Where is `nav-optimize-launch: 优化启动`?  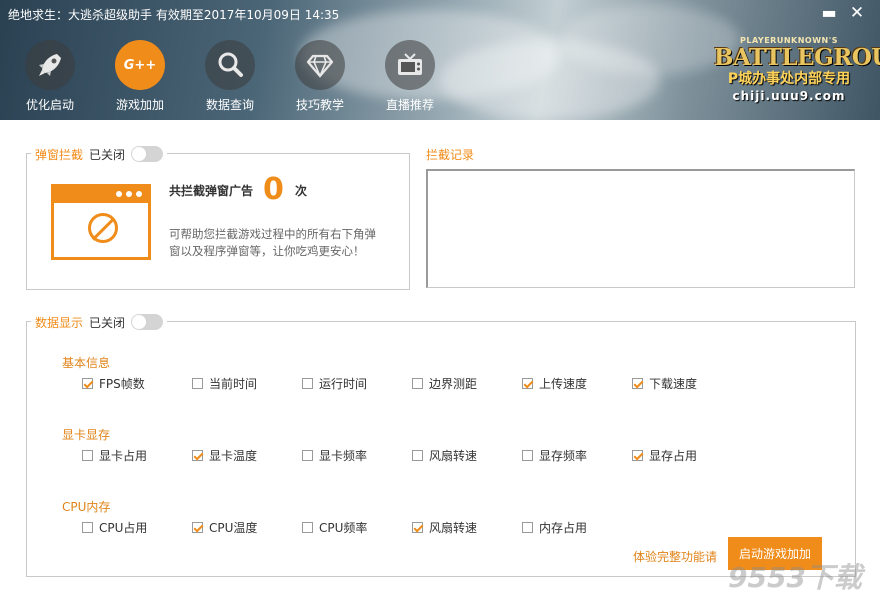 nav-optimize-launch: 优化启动 is located at coordinates (50, 76).